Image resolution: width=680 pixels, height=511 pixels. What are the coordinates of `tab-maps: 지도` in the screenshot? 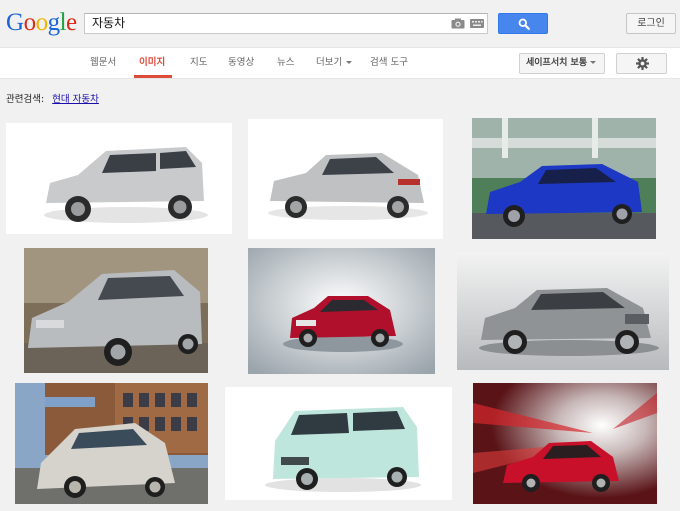 It's located at (198, 63).